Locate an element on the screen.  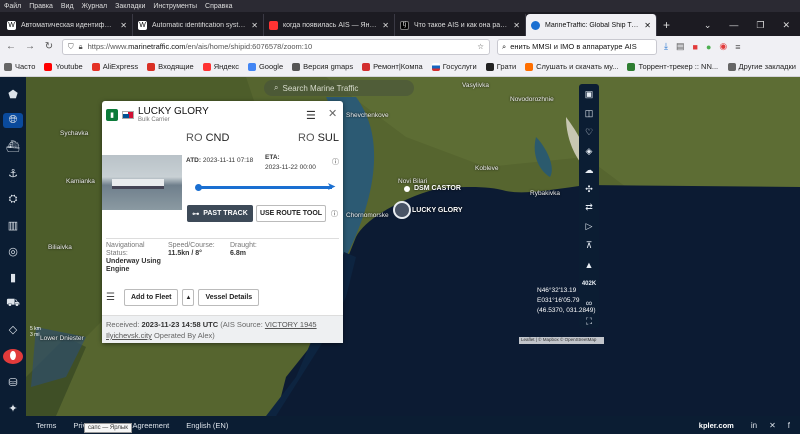
ship-label-lucky-glory: LUCKY GLORY is located at coordinates (437, 210).